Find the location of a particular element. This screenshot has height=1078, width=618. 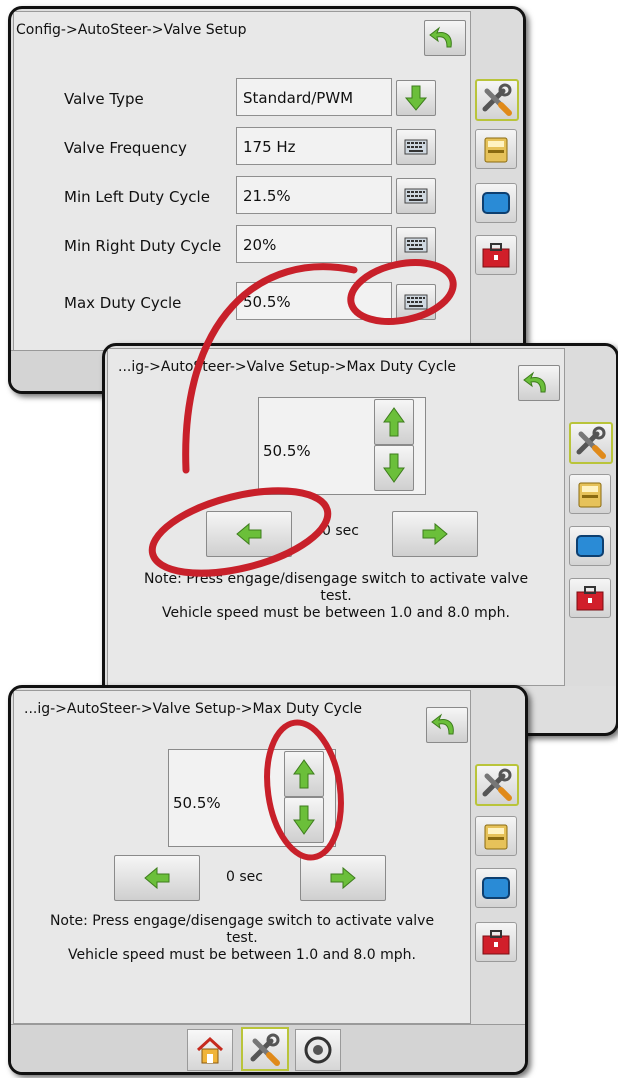

gauge-nav-button is located at coordinates (318, 1050).